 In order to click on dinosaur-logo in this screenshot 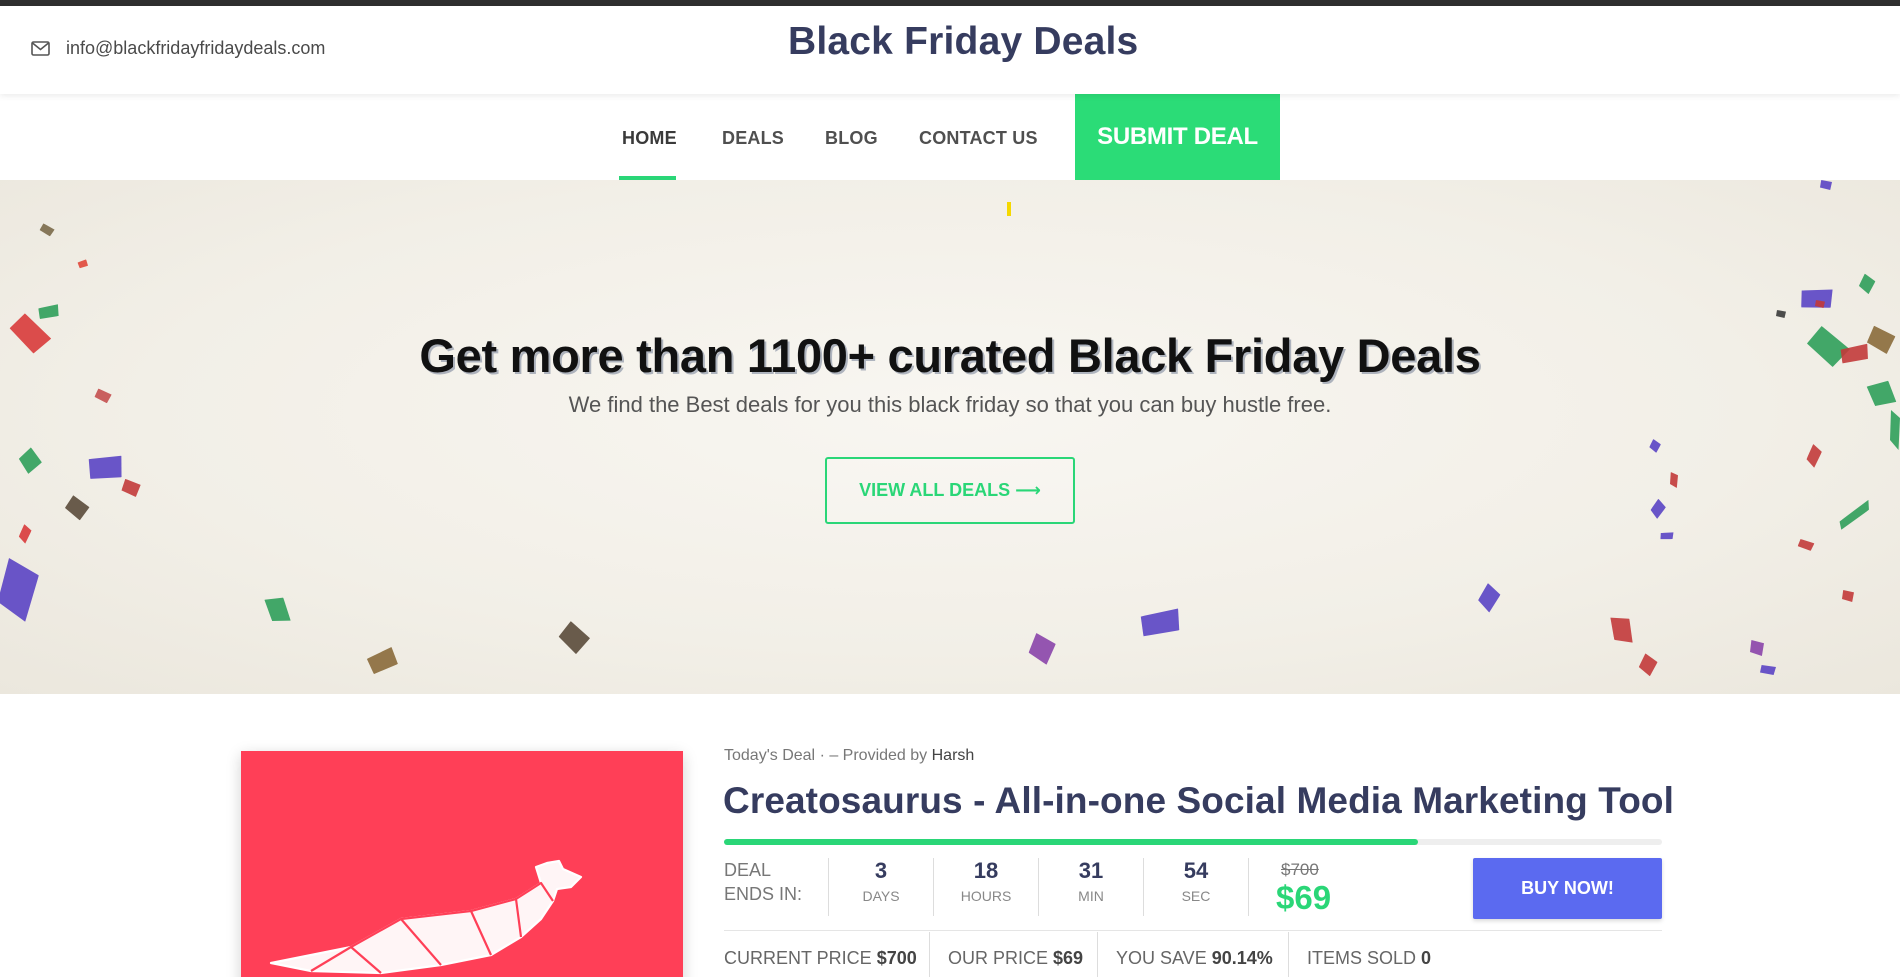, I will do `click(426, 917)`.